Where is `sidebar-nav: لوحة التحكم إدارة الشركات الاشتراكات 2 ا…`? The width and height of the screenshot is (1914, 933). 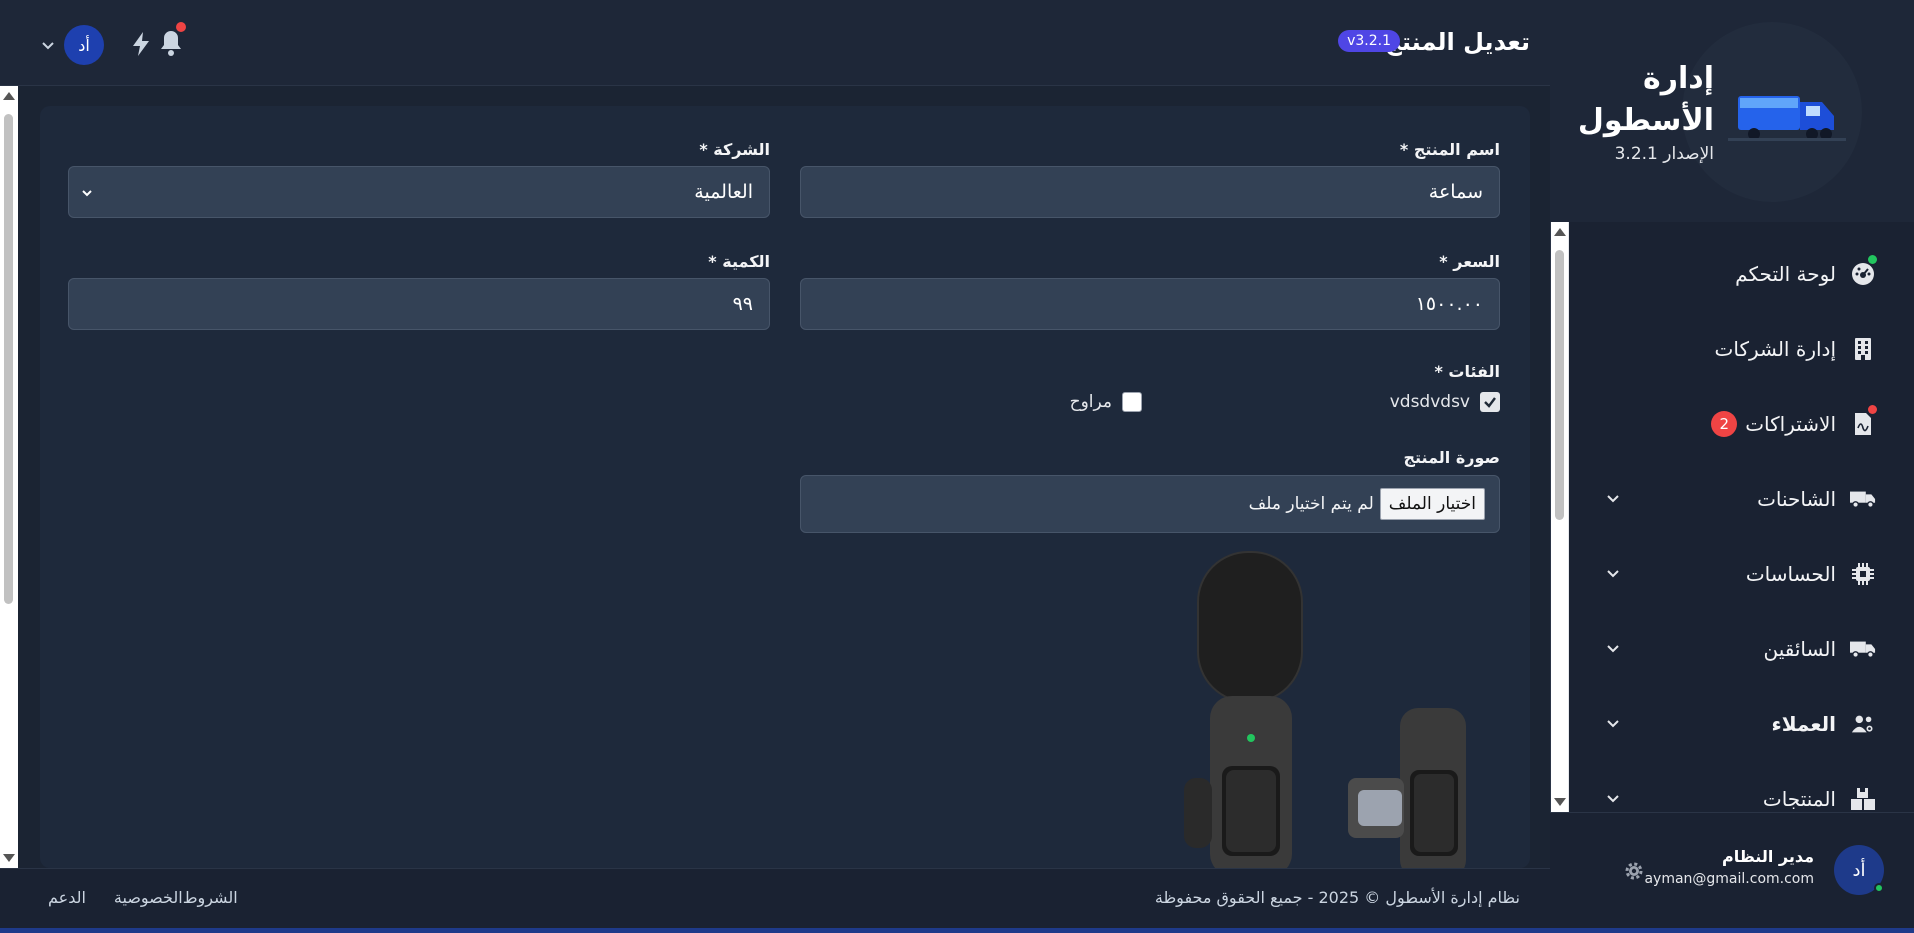
sidebar-nav: لوحة التحكم إدارة الشركات الاشتراكات 2 ا… is located at coordinates (1732, 517).